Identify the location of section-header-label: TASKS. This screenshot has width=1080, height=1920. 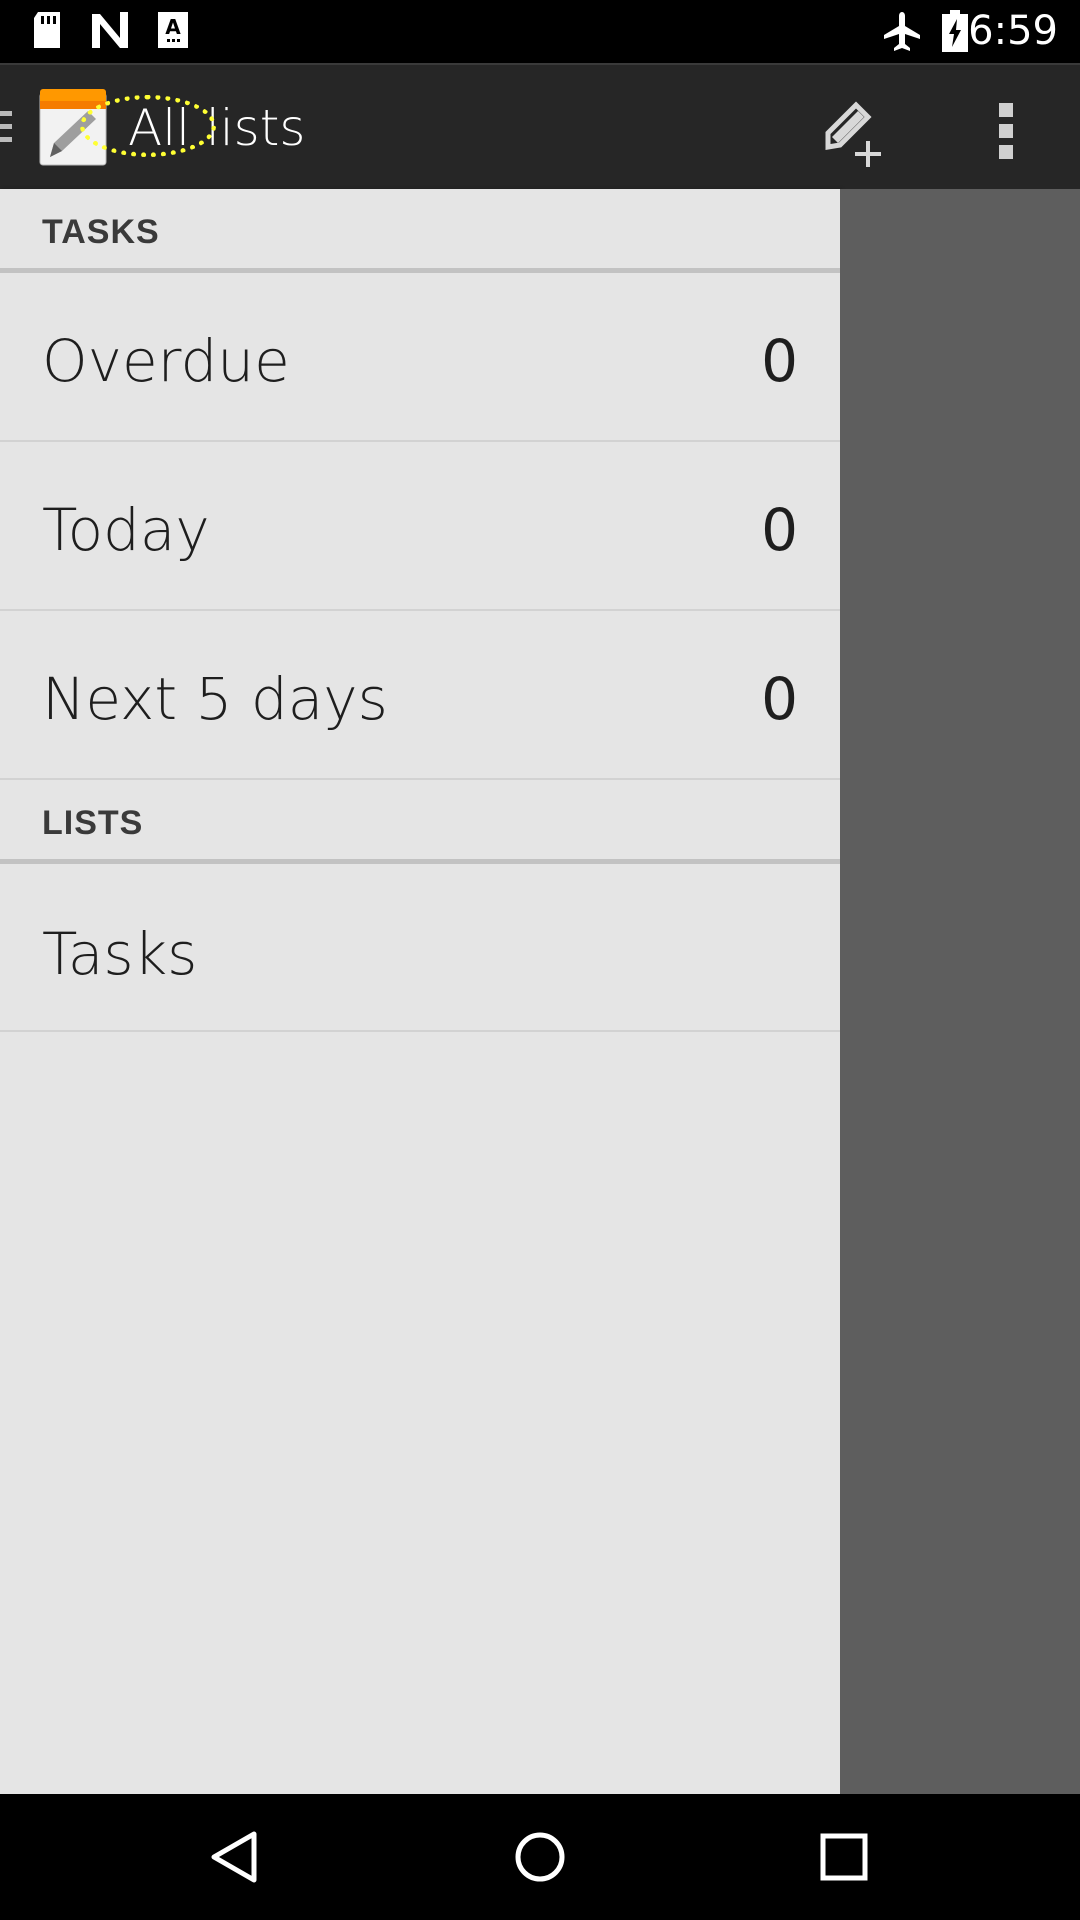
(101, 232).